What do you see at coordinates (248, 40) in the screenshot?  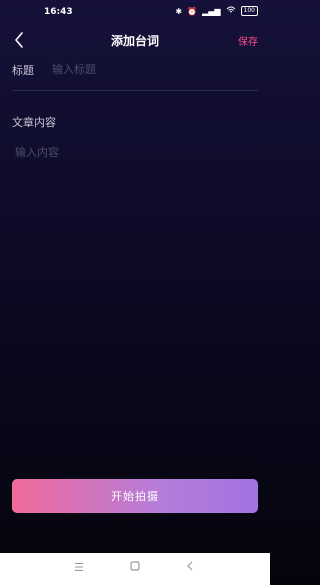 I see `save-button: 保存` at bounding box center [248, 40].